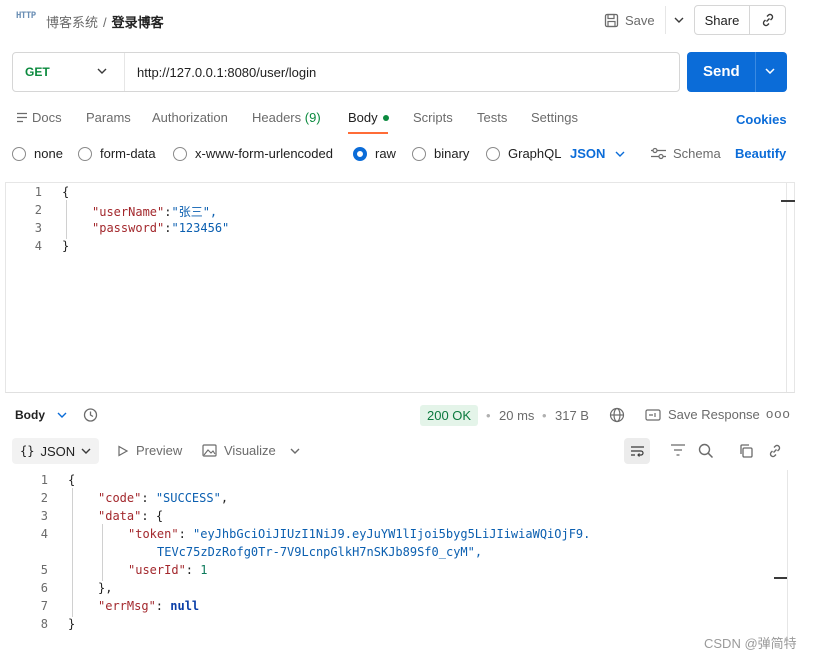  Describe the element at coordinates (38, 192) in the screenshot. I see `line-number: 1` at that location.